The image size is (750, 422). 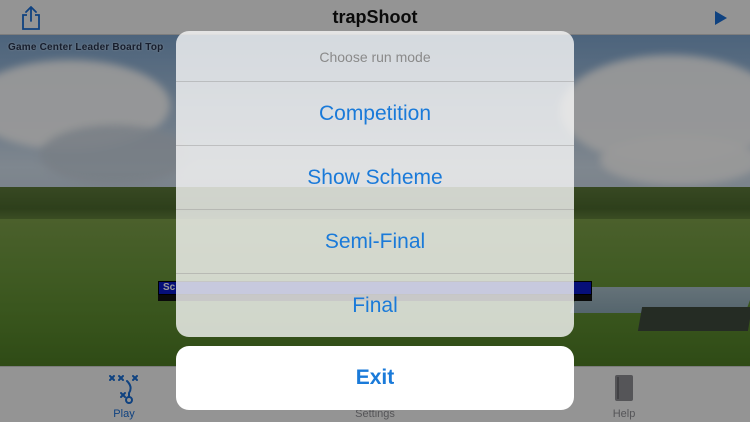 I want to click on option-semi-final-button: Semi-Final, so click(x=375, y=242).